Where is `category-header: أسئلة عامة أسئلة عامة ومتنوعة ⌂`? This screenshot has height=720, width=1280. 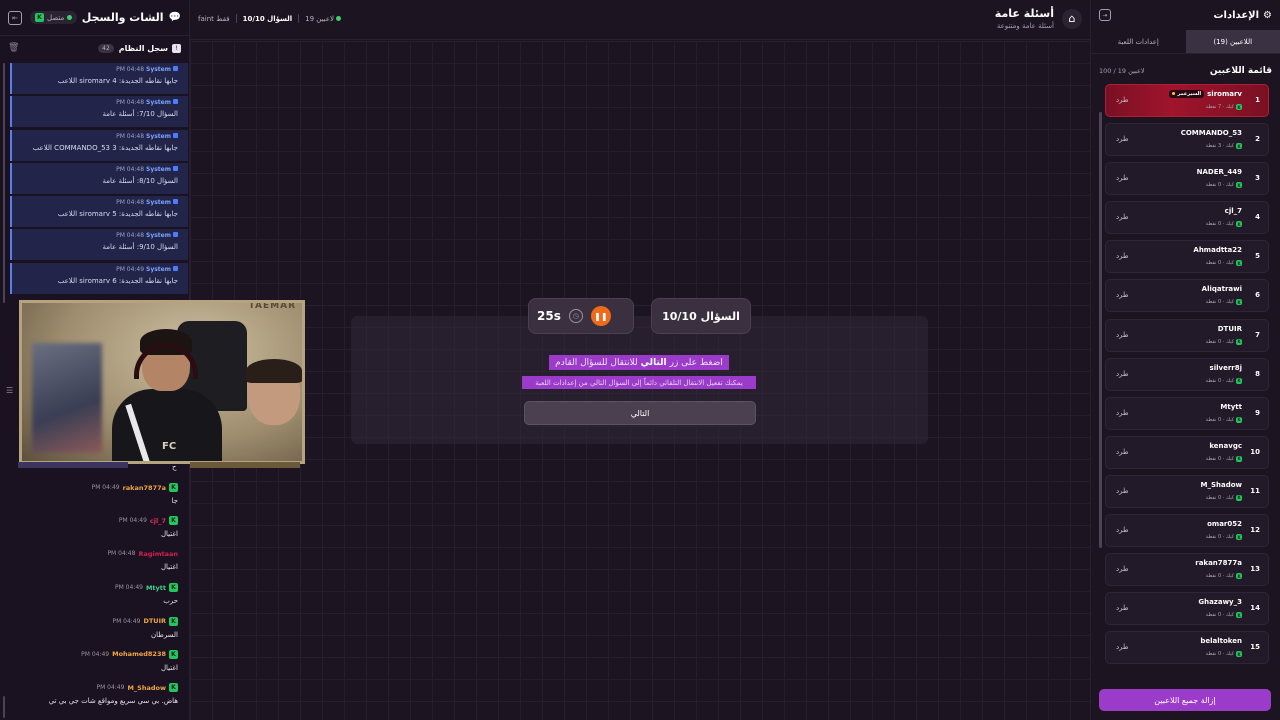
category-header: أسئلة عامة أسئلة عامة ومتنوعة ⌂ is located at coordinates (1038, 18).